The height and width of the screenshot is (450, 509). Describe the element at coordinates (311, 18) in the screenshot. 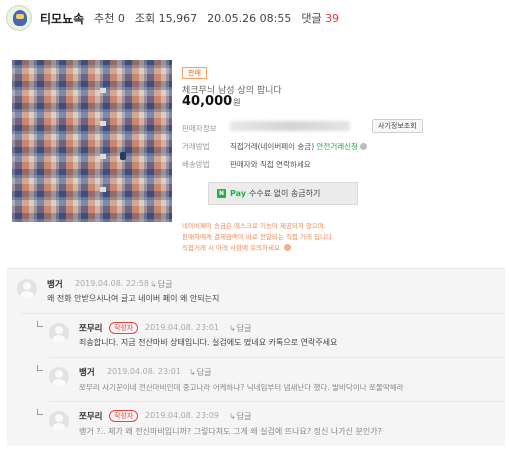

I see `comments-label: 댓글` at that location.